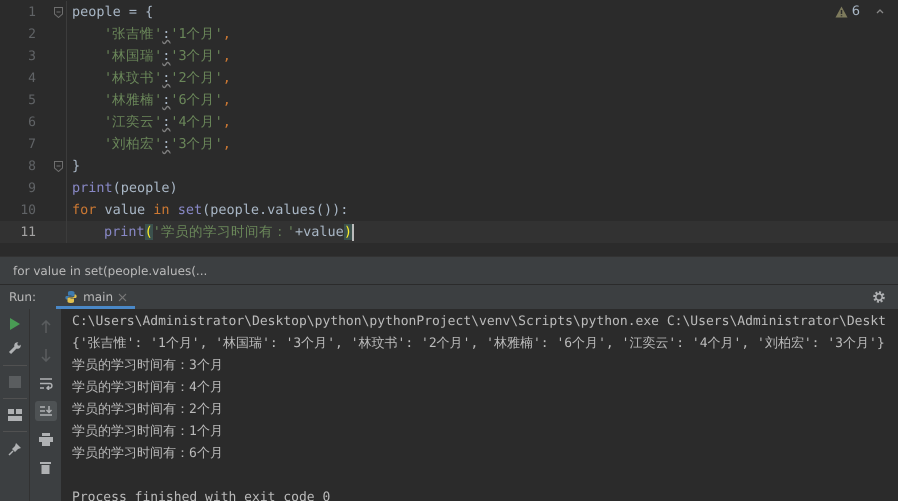 The width and height of the screenshot is (898, 501). Describe the element at coordinates (32, 56) in the screenshot. I see `line-number: 3` at that location.